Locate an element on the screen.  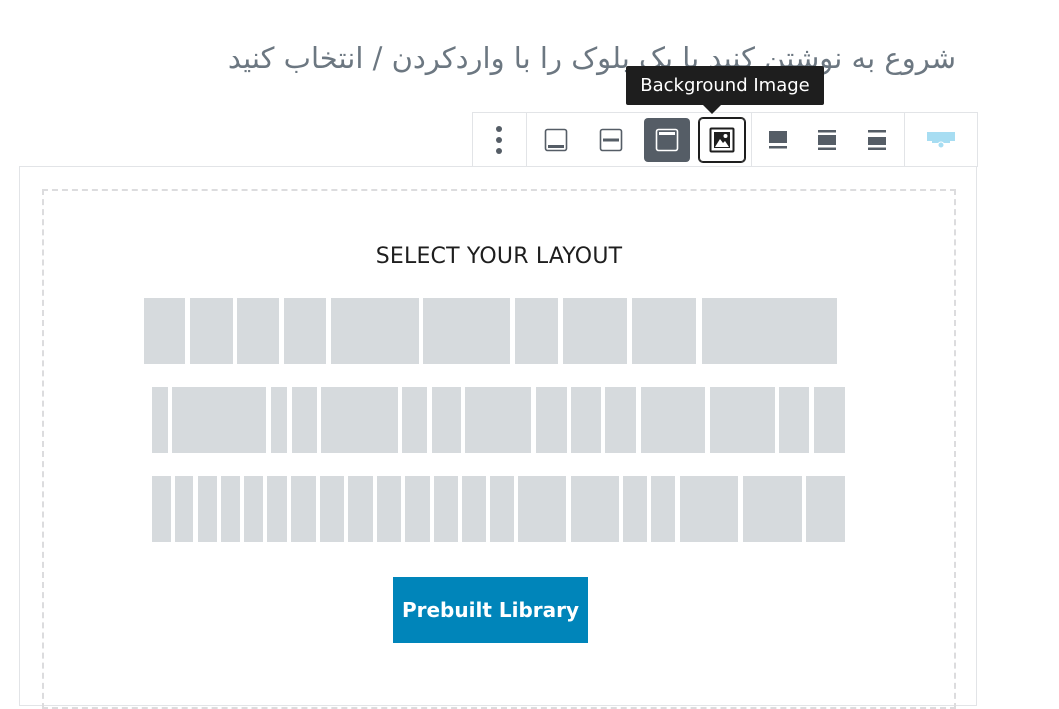
align-middle-button is located at coordinates (611, 140).